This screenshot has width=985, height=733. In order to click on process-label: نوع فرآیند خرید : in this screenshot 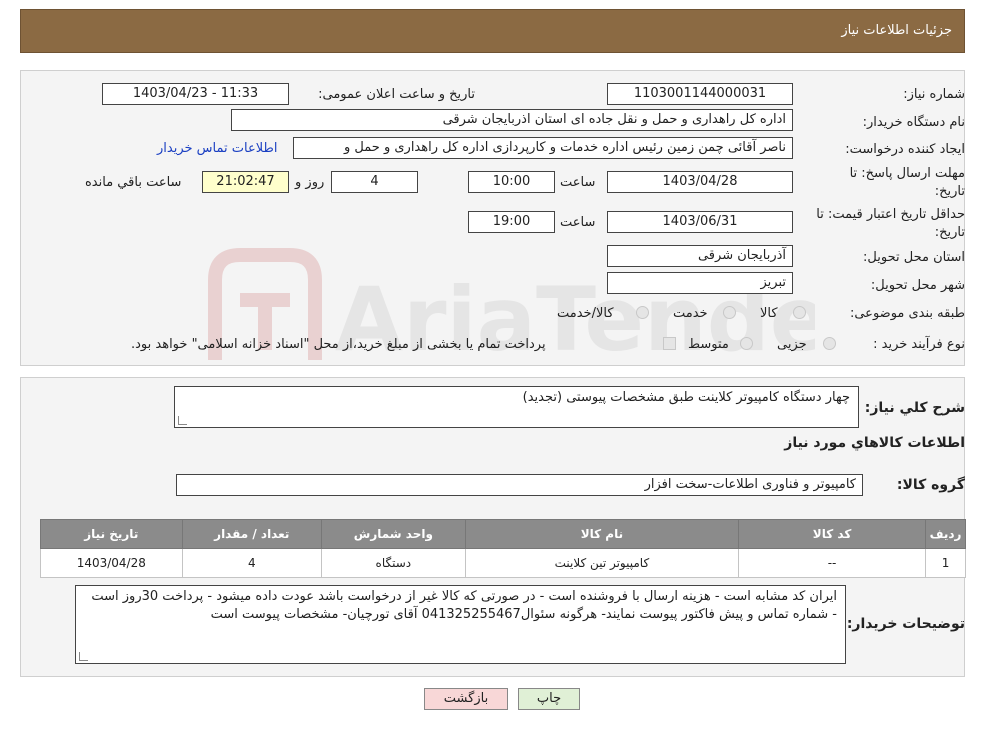, I will do `click(919, 344)`.